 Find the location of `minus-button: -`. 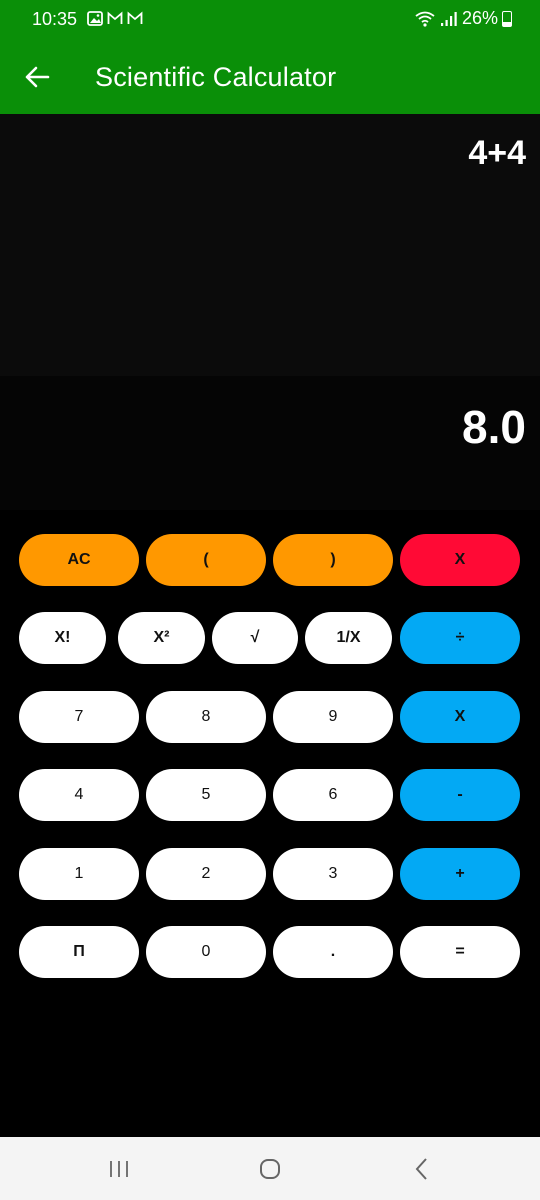

minus-button: - is located at coordinates (460, 795).